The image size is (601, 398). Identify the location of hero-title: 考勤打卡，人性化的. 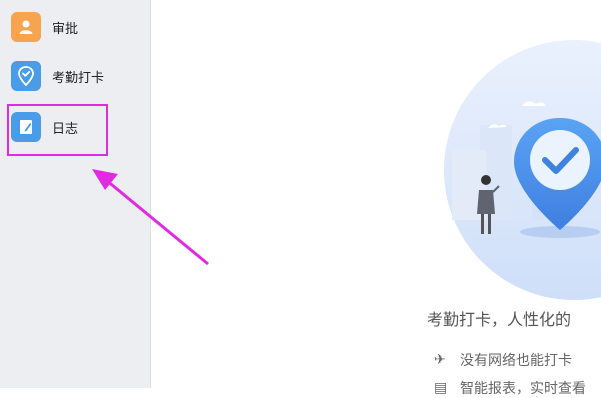
(499, 319).